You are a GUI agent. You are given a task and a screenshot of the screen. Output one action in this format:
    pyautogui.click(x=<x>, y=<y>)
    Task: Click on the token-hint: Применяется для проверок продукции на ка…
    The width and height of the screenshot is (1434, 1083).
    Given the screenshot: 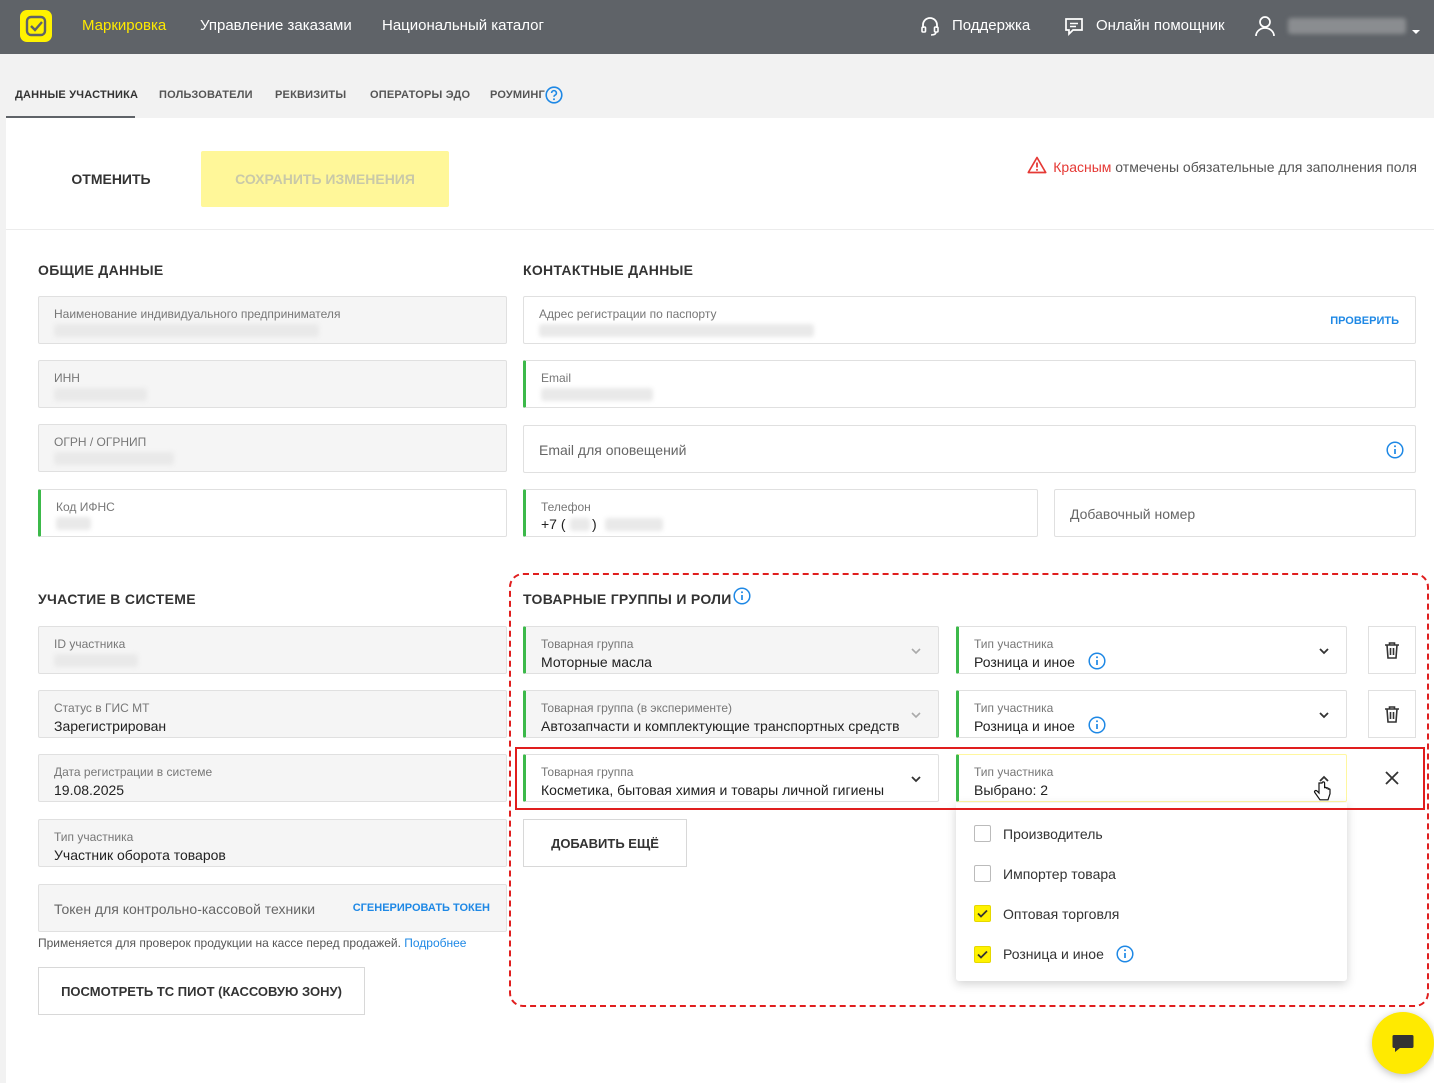 What is the action you would take?
    pyautogui.click(x=252, y=943)
    